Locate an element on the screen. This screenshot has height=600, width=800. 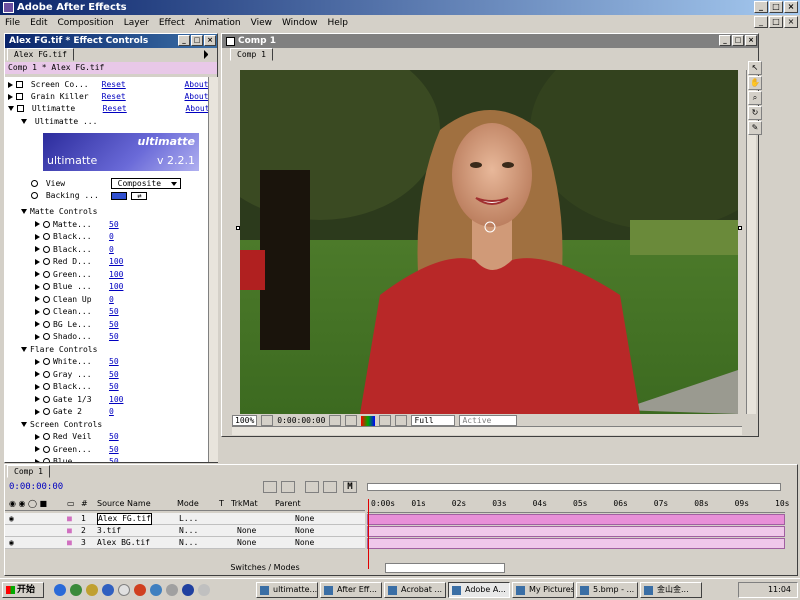
layer-row: ◉ ■ 3 Alex BG.tif N... None None is located at coordinates (185, 543).